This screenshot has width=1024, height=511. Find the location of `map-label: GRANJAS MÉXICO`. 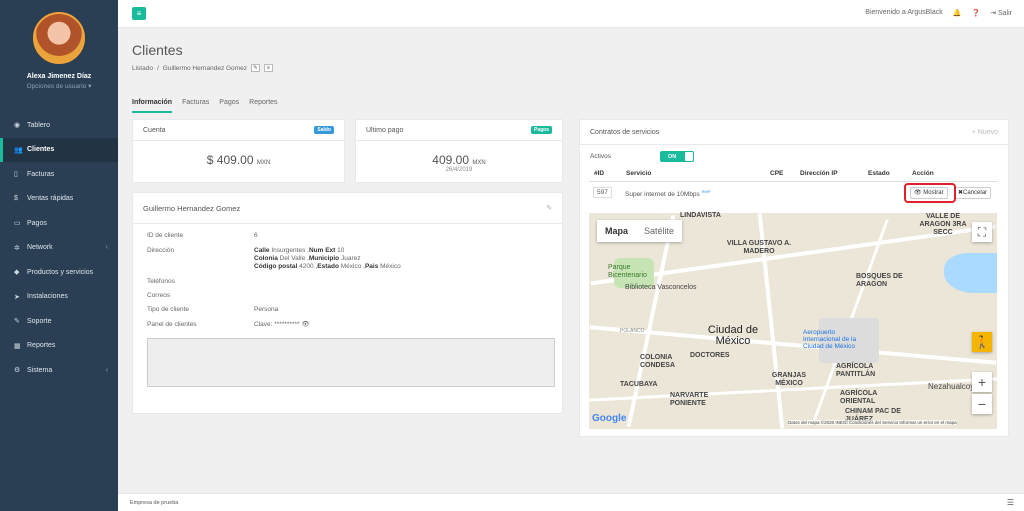

map-label: GRANJAS MÉXICO is located at coordinates (789, 379).